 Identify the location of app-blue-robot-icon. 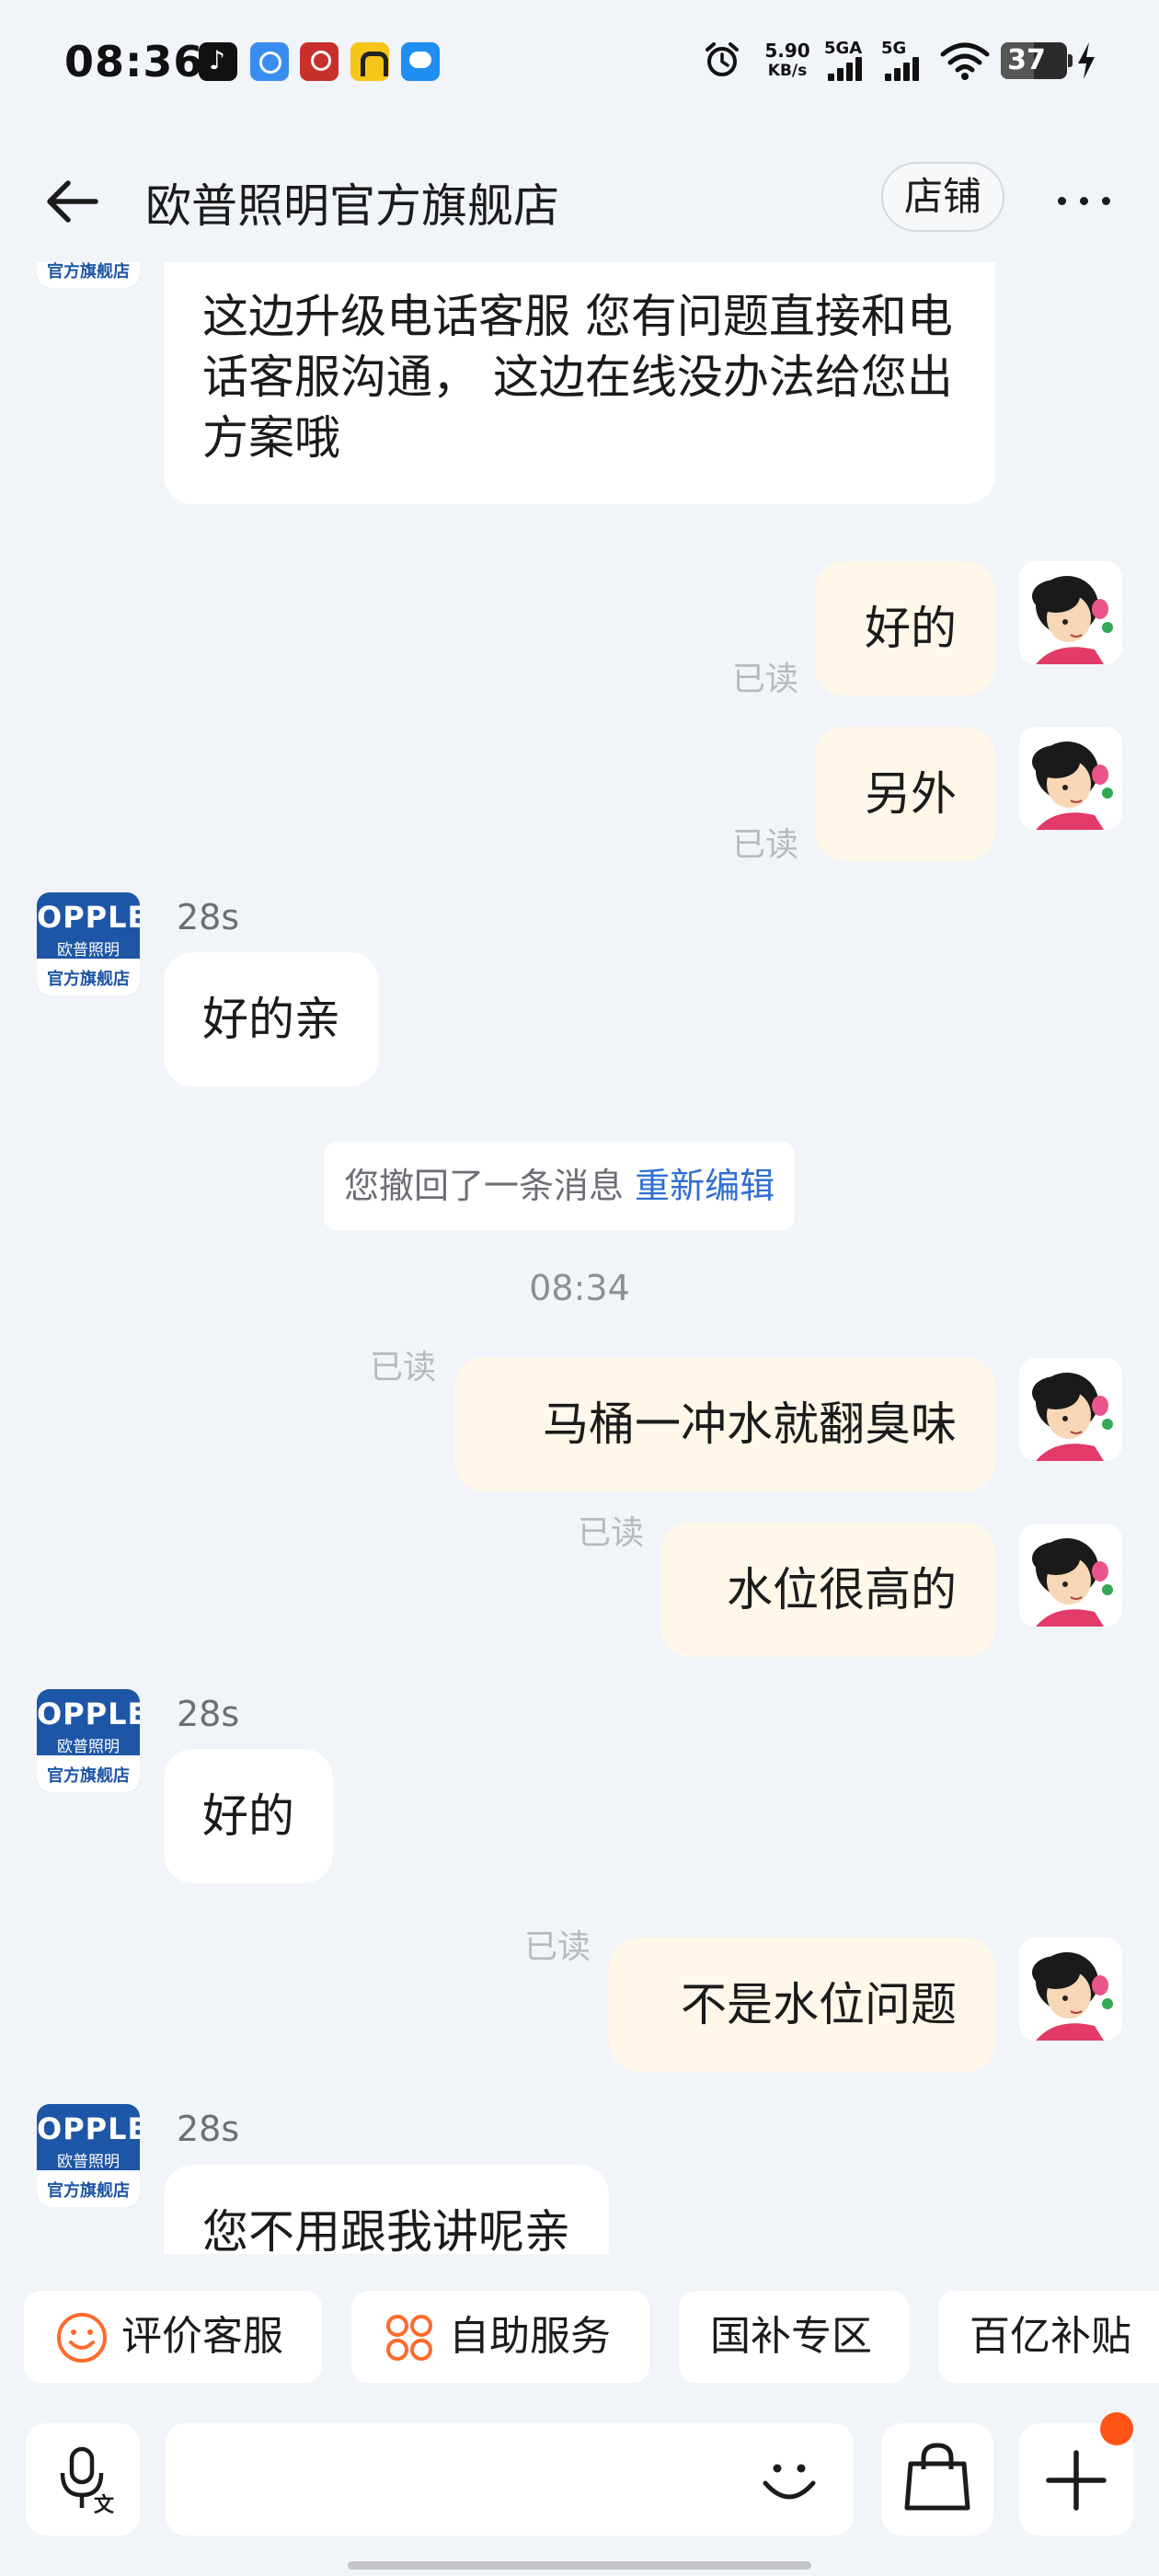
(420, 61).